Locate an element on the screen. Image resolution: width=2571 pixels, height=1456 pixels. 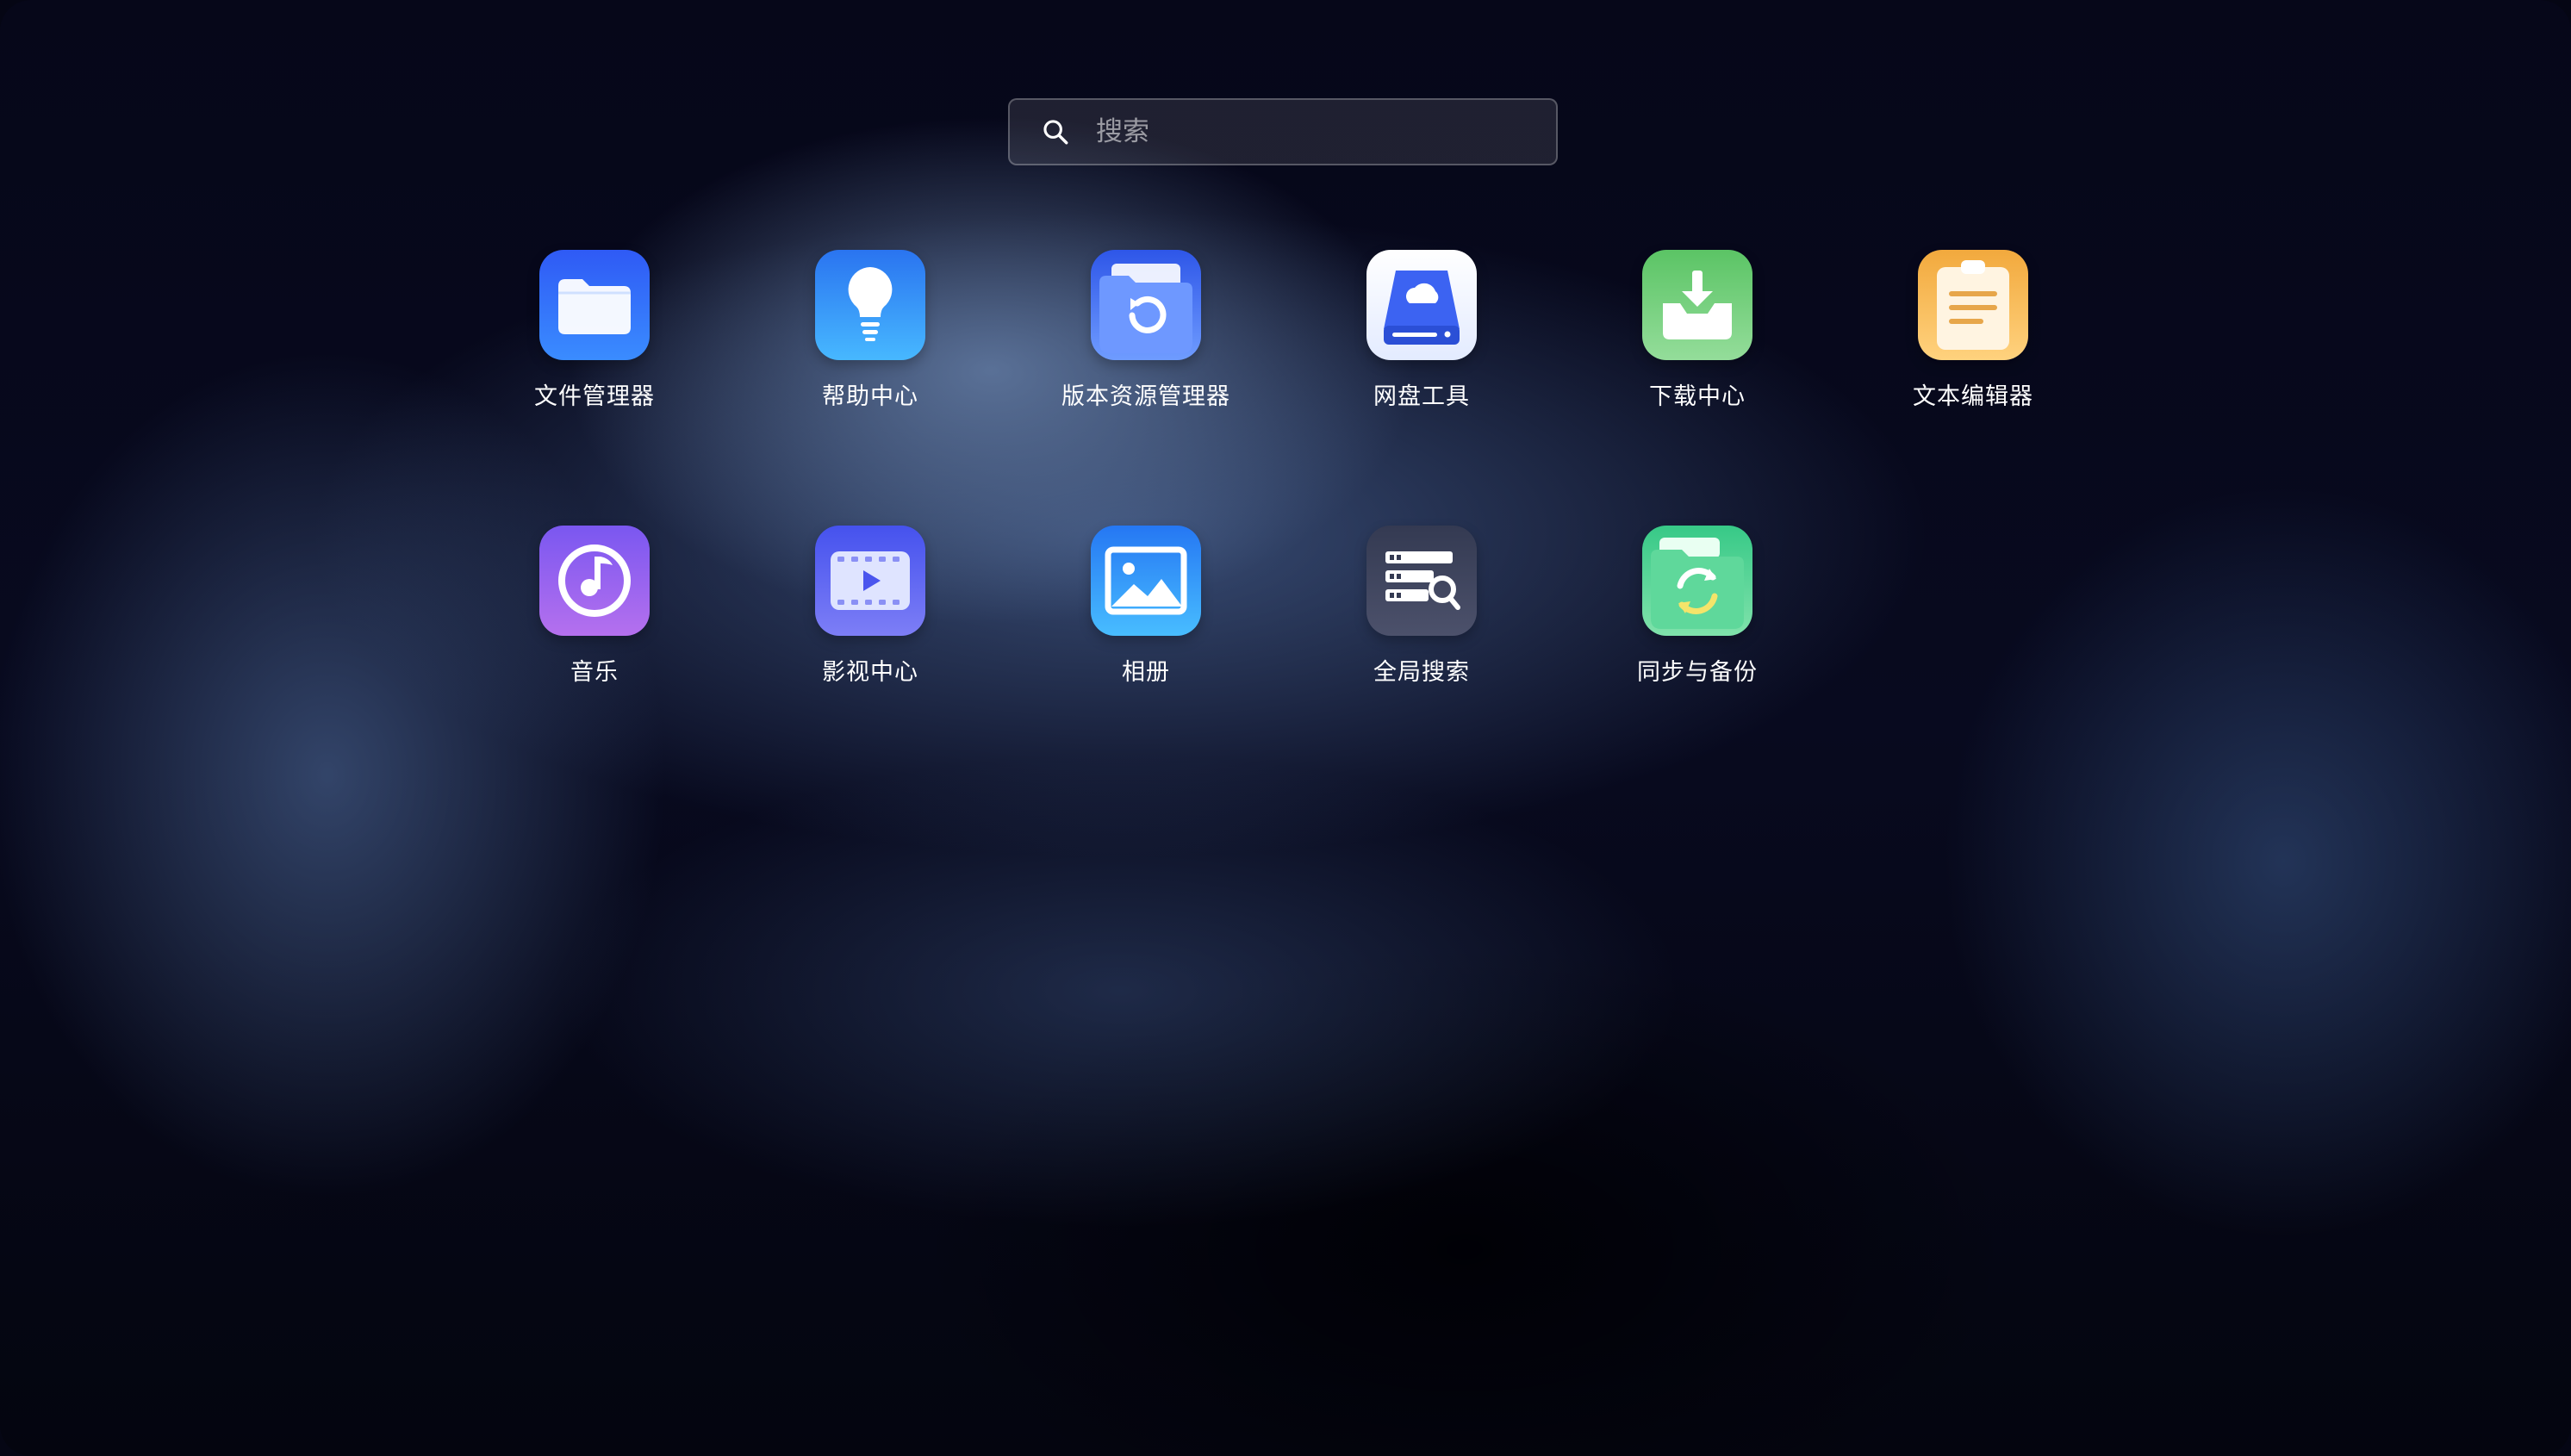
app-label: 下载中心 is located at coordinates (1697, 397).